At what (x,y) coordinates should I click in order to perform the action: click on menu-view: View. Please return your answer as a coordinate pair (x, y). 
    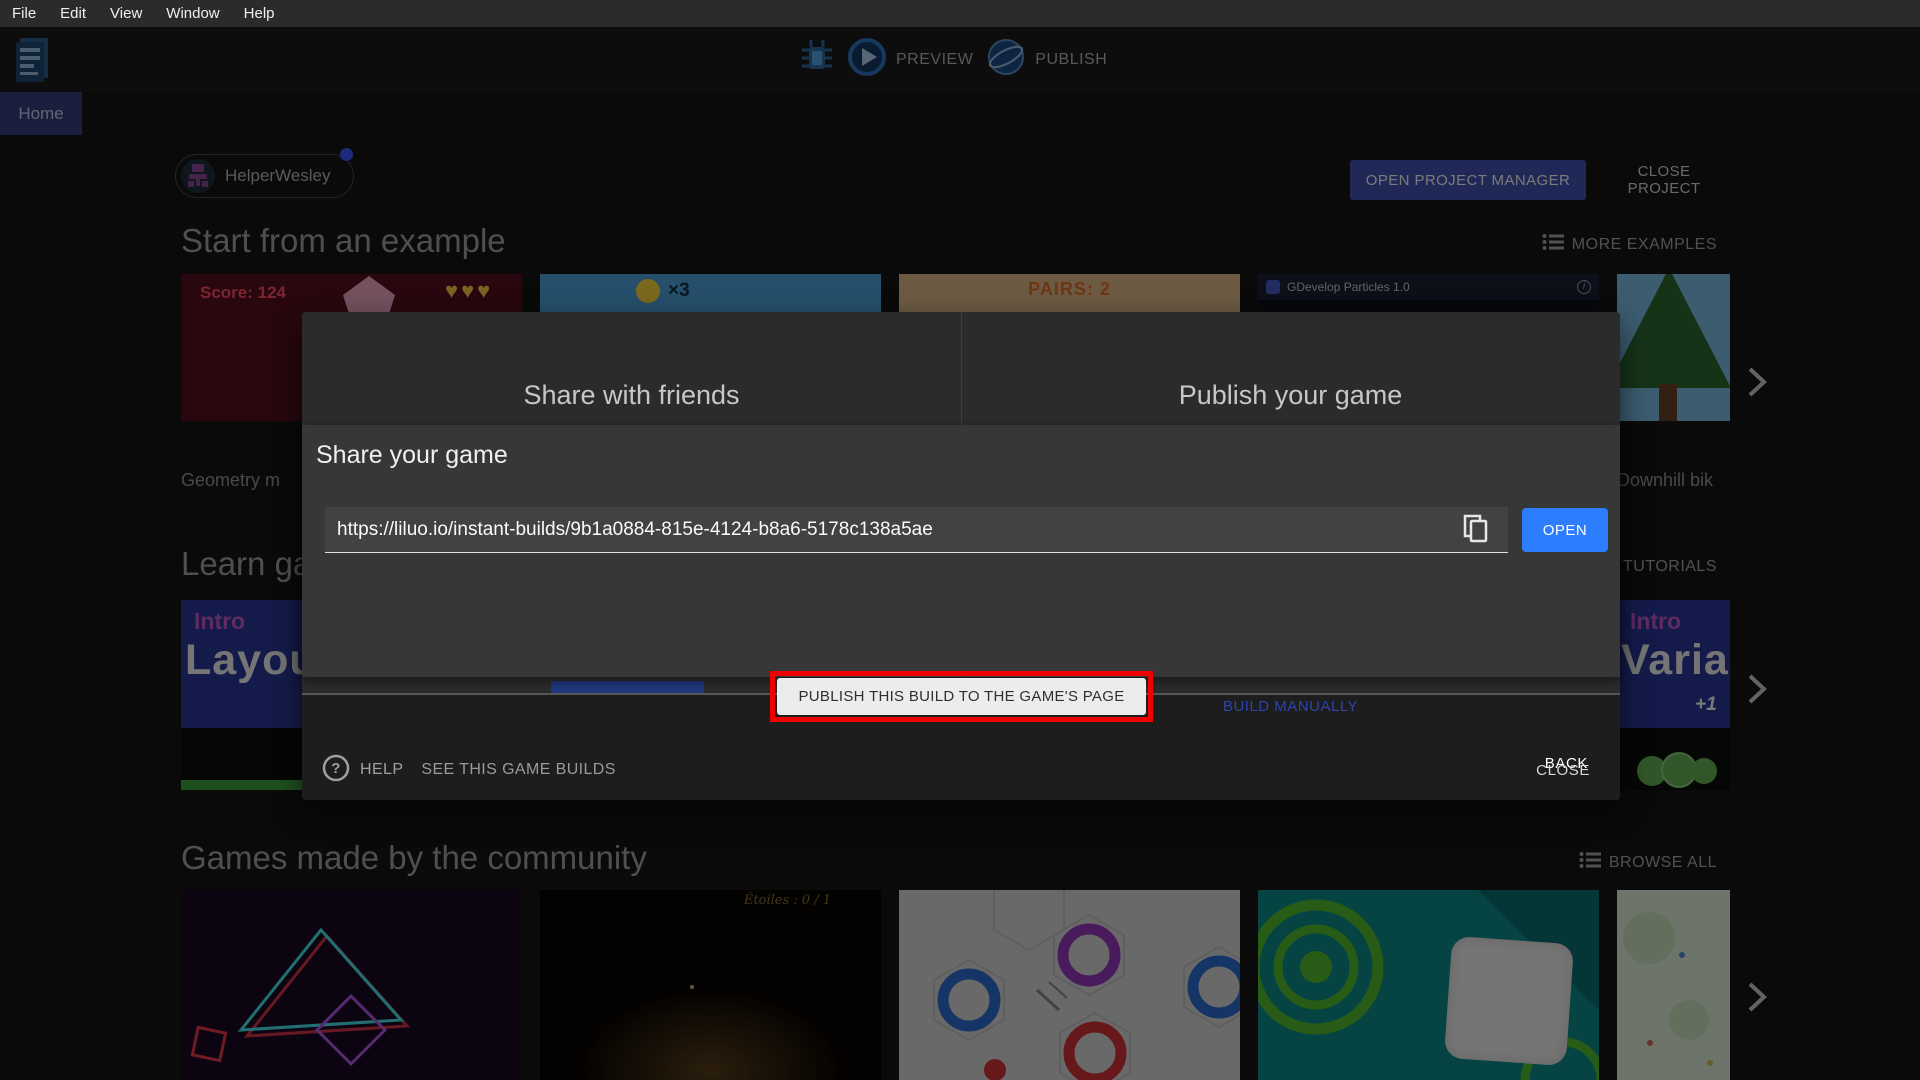
    Looking at the image, I should click on (126, 13).